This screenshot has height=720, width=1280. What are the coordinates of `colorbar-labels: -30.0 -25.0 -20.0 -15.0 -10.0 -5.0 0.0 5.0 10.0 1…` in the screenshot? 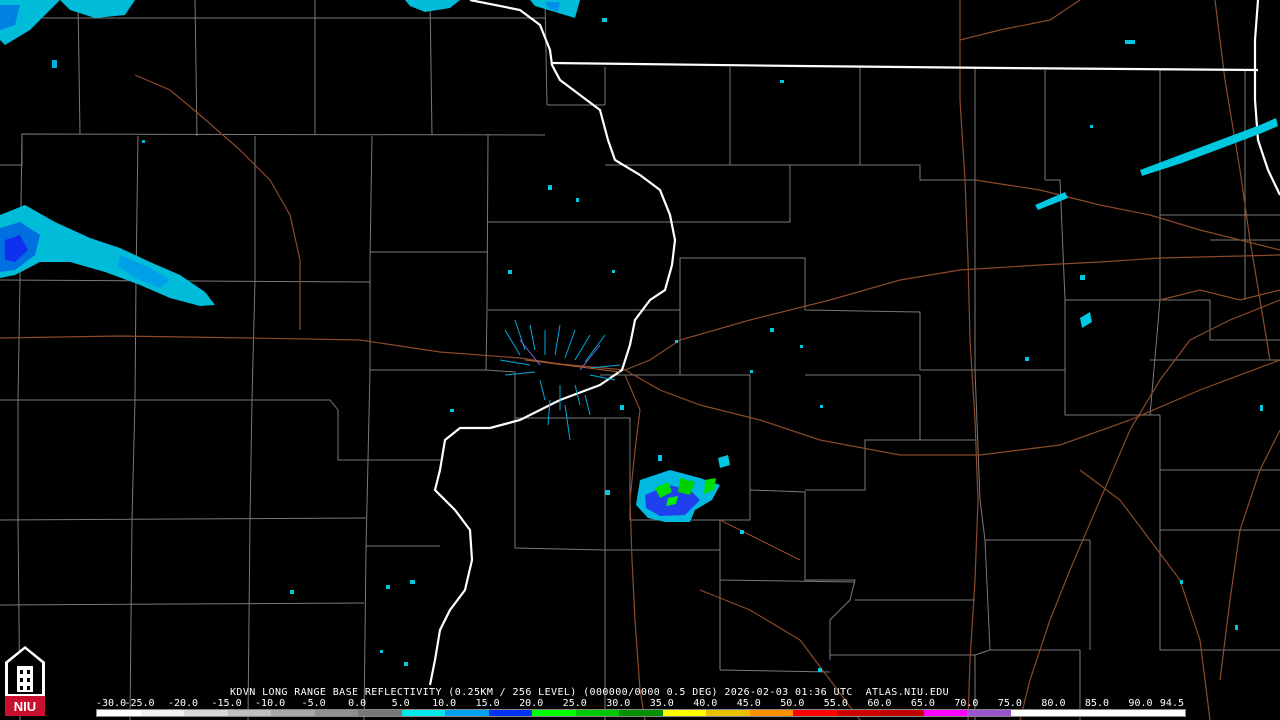 It's located at (640, 703).